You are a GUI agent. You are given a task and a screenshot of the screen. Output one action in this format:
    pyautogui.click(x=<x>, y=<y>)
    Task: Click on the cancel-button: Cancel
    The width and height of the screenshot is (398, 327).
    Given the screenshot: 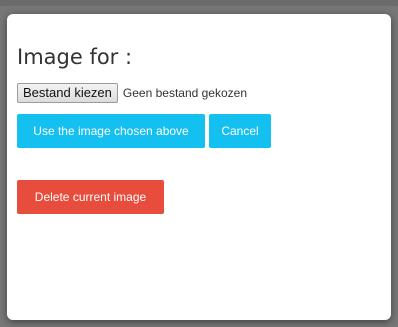 What is the action you would take?
    pyautogui.click(x=240, y=131)
    